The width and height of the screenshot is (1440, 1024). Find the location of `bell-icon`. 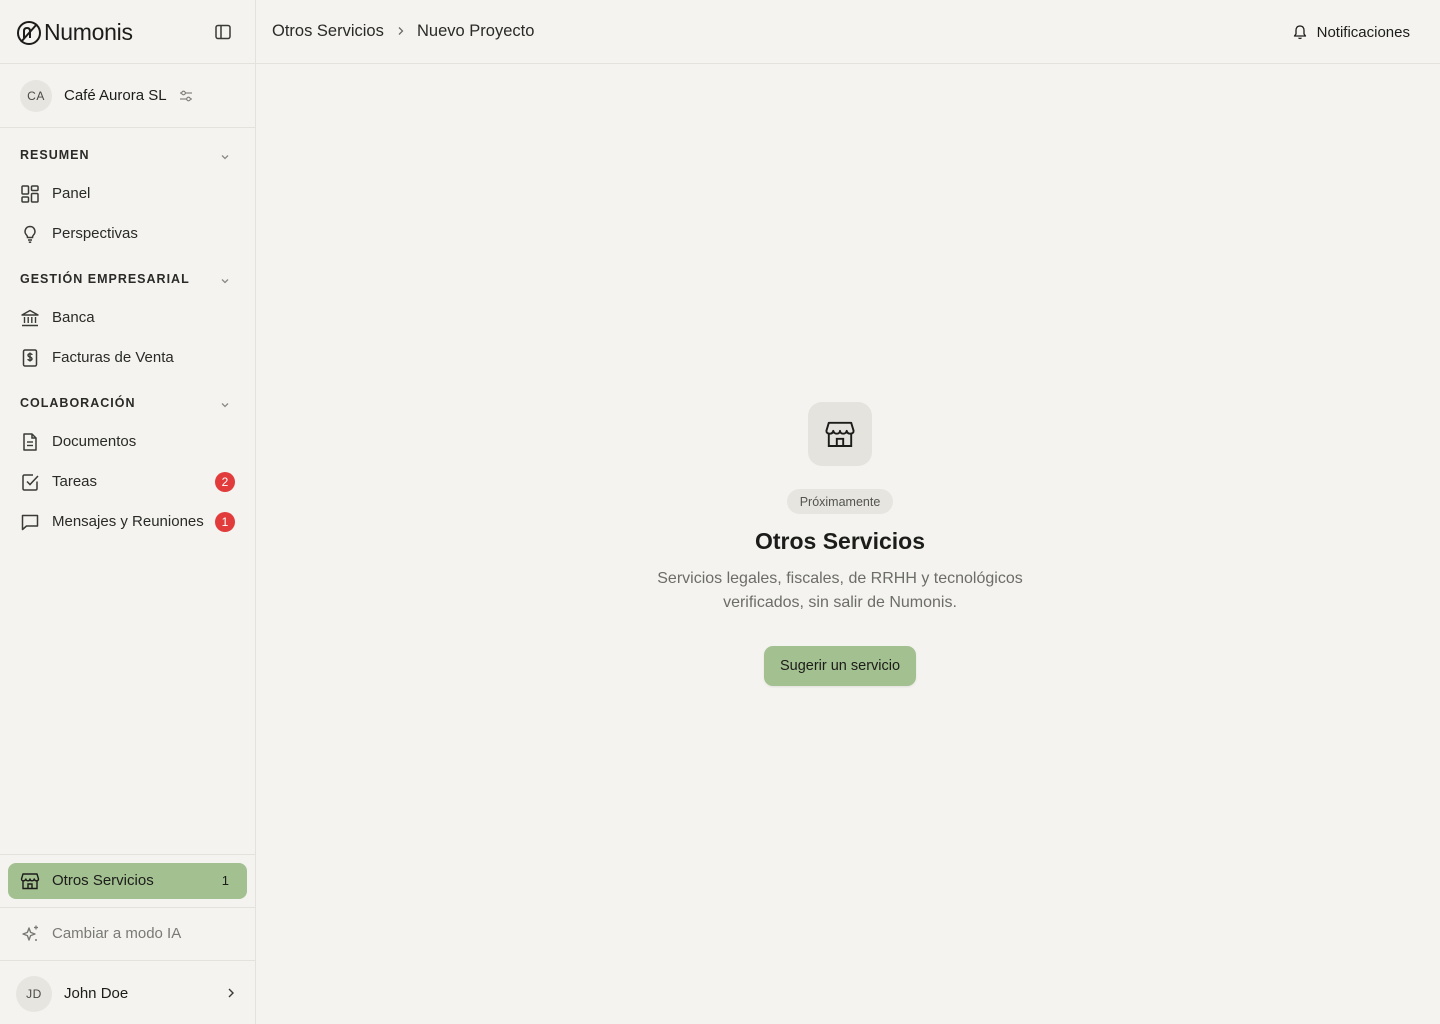

bell-icon is located at coordinates (1299, 32).